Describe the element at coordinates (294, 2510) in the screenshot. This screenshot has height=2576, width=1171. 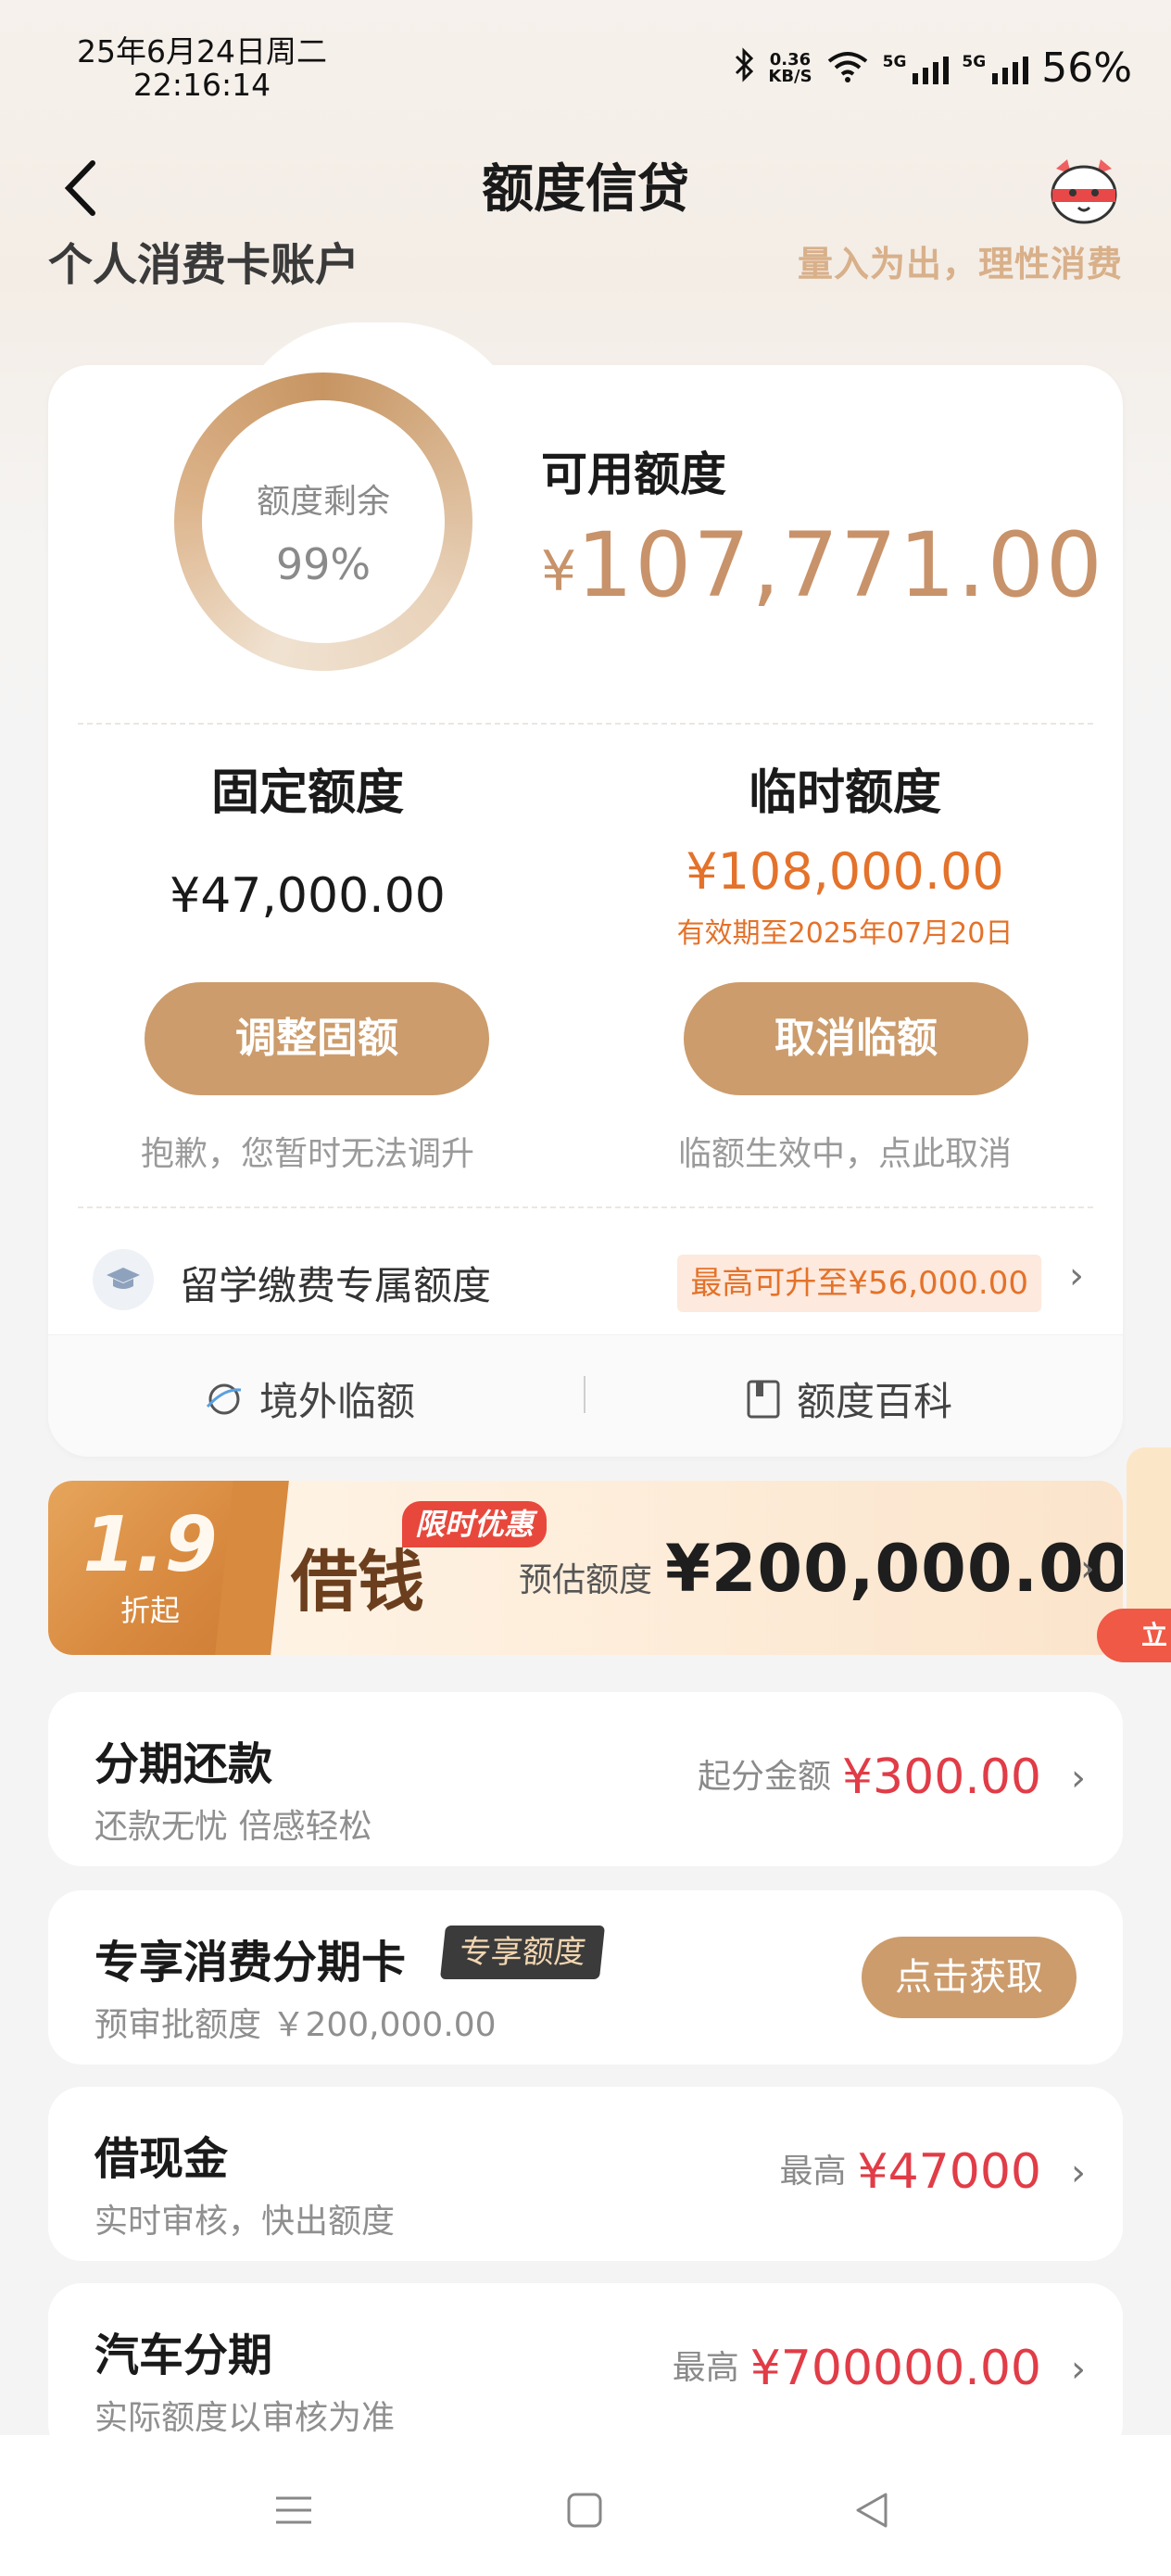
I see `menu-icon` at that location.